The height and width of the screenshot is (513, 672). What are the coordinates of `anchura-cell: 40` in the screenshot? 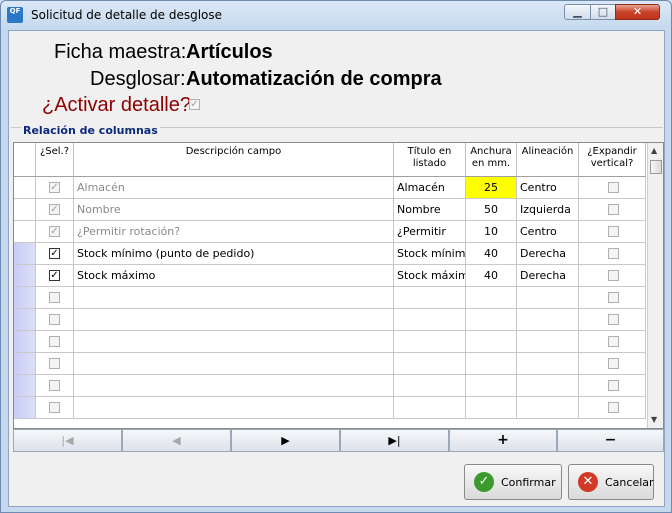 It's located at (491, 276).